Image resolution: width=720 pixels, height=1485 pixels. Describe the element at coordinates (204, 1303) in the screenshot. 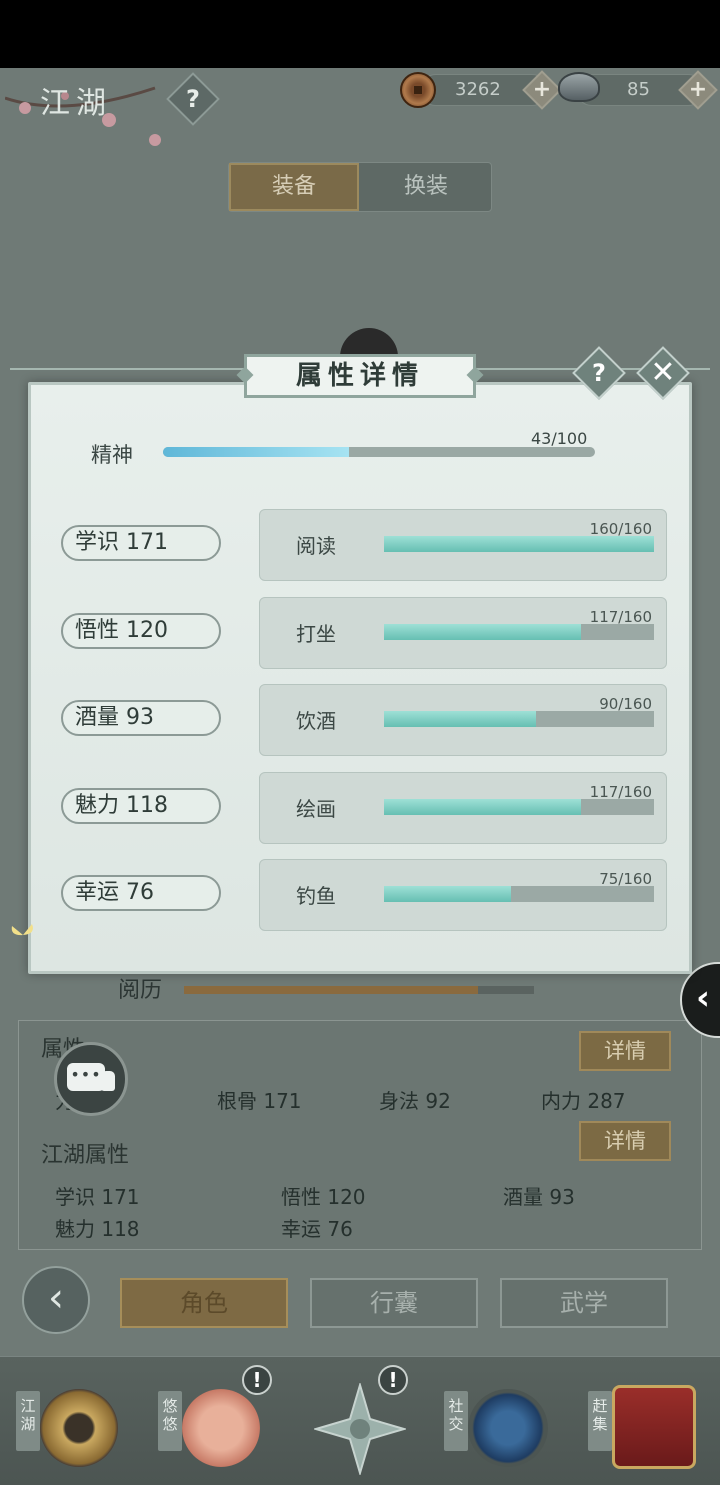

I see `nav-character: 角色` at that location.